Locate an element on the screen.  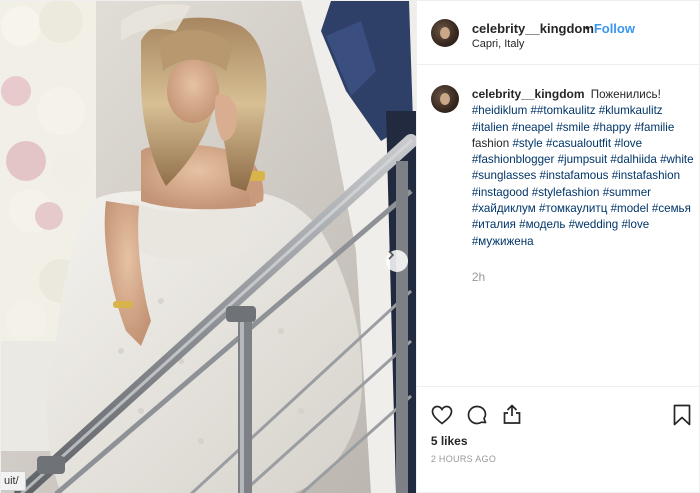
hashtag-link: #summer is located at coordinates (627, 192).